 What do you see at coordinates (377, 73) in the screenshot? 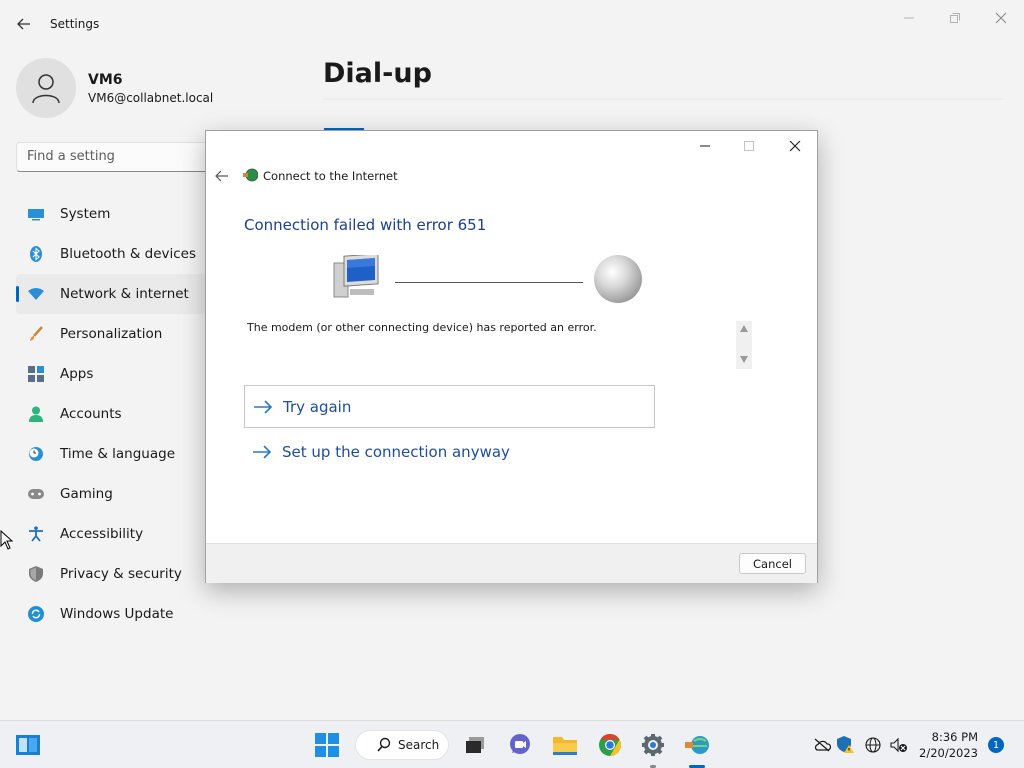
I see `page-title: Dial-up` at bounding box center [377, 73].